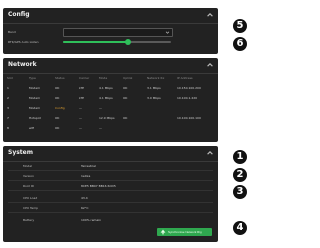  What do you see at coordinates (110, 110) in the screenshot?
I see `table-row: 3 Modem Config — —` at bounding box center [110, 110].